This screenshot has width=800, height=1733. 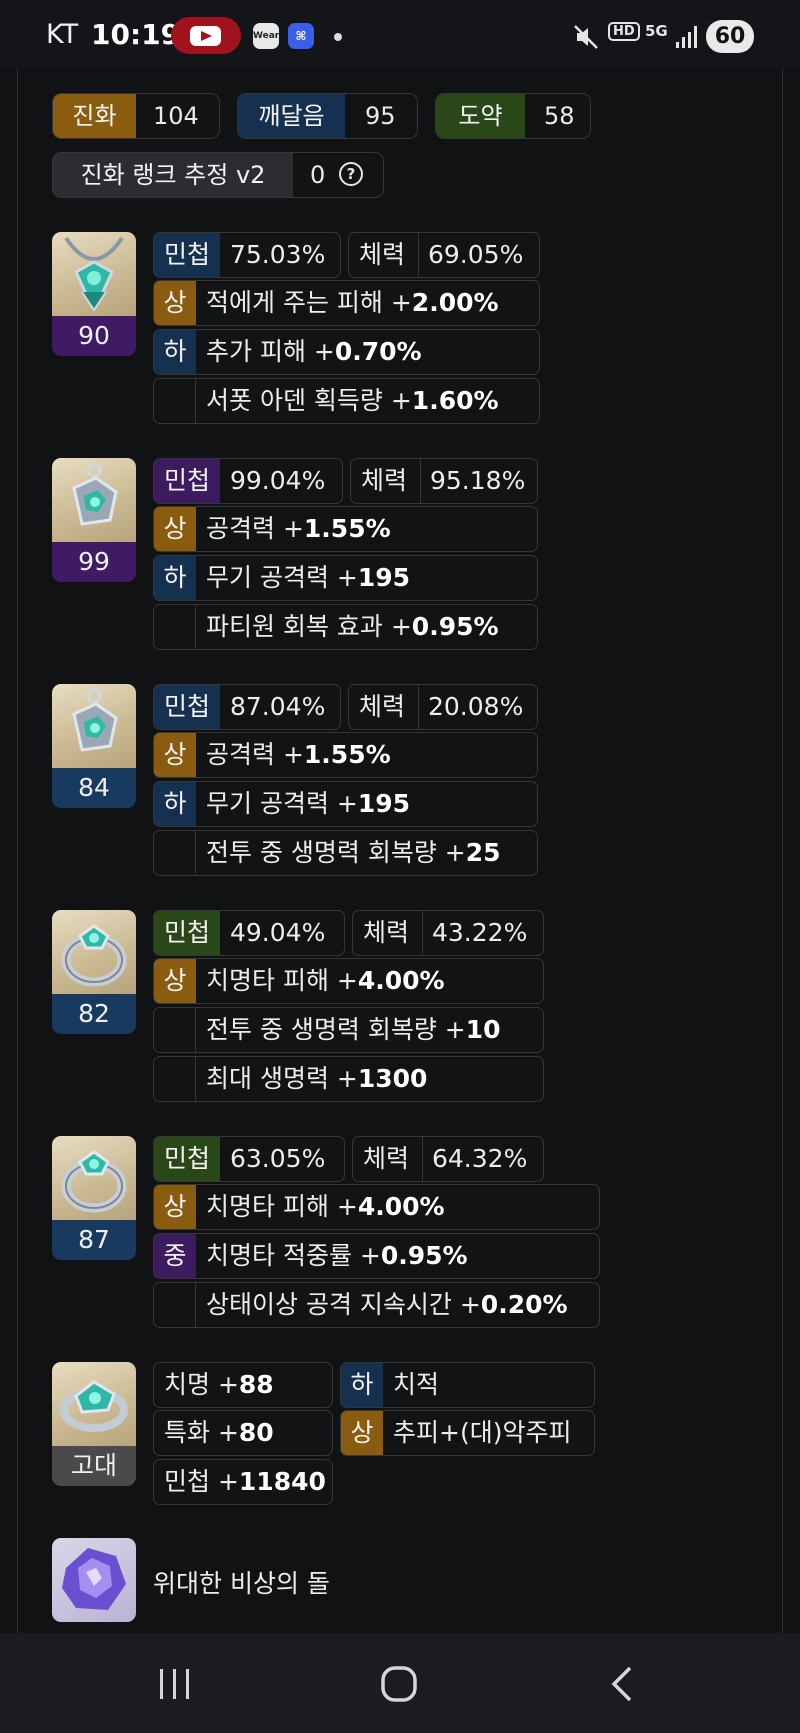 What do you see at coordinates (586, 37) in the screenshot?
I see `mute-icon` at bounding box center [586, 37].